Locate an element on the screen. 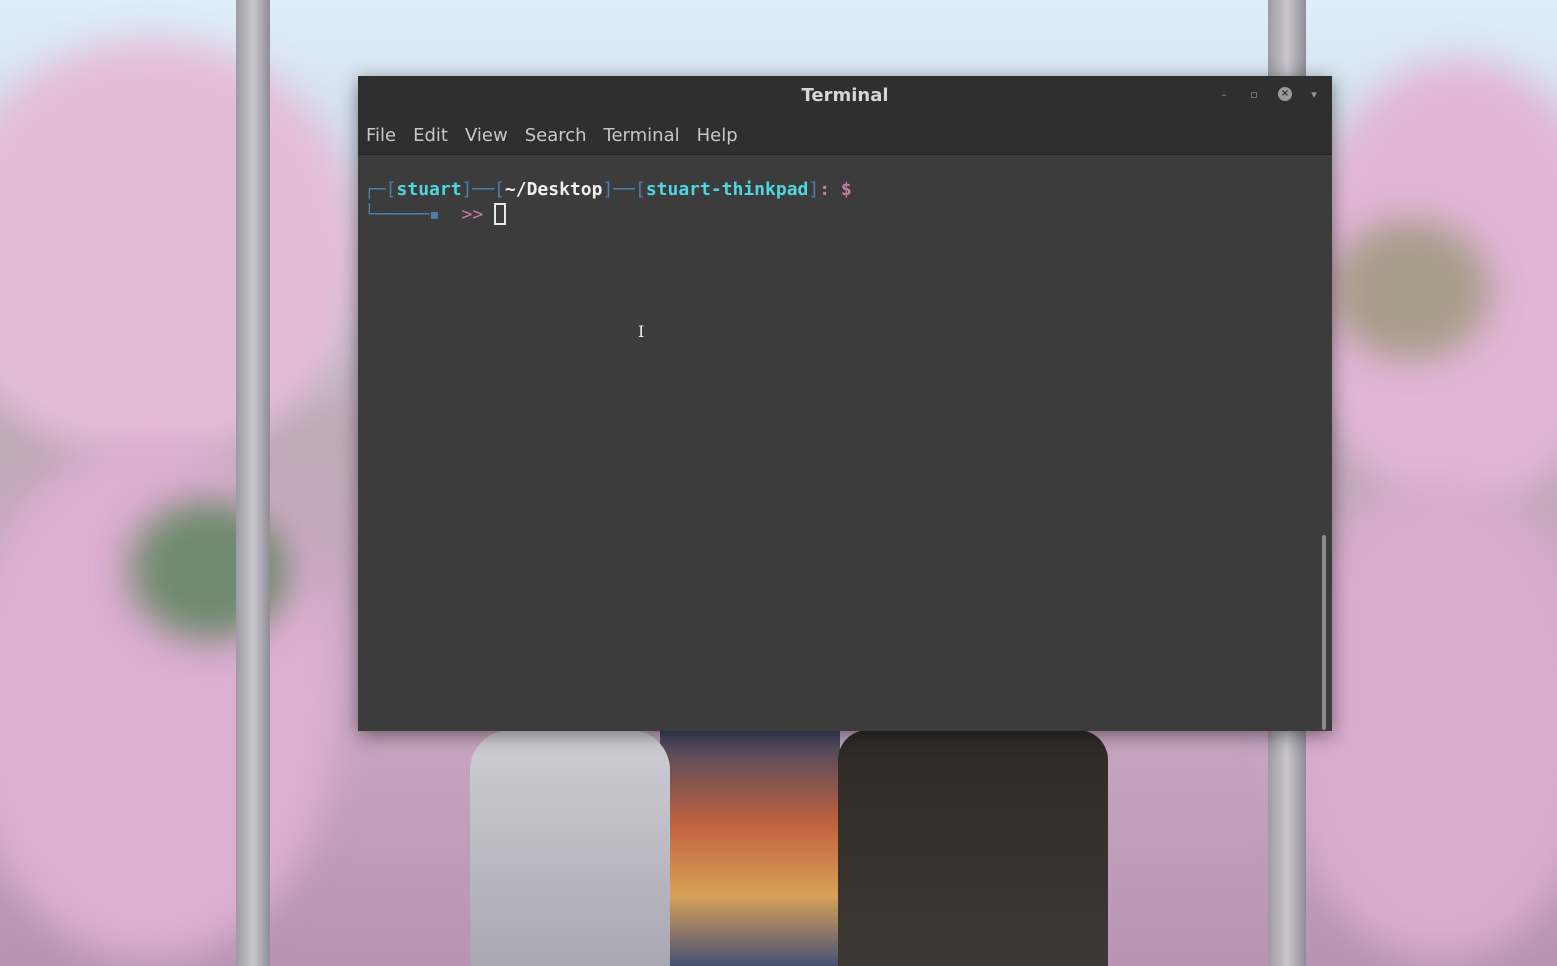 The width and height of the screenshot is (1557, 966). menu-search: Search is located at coordinates (556, 135).